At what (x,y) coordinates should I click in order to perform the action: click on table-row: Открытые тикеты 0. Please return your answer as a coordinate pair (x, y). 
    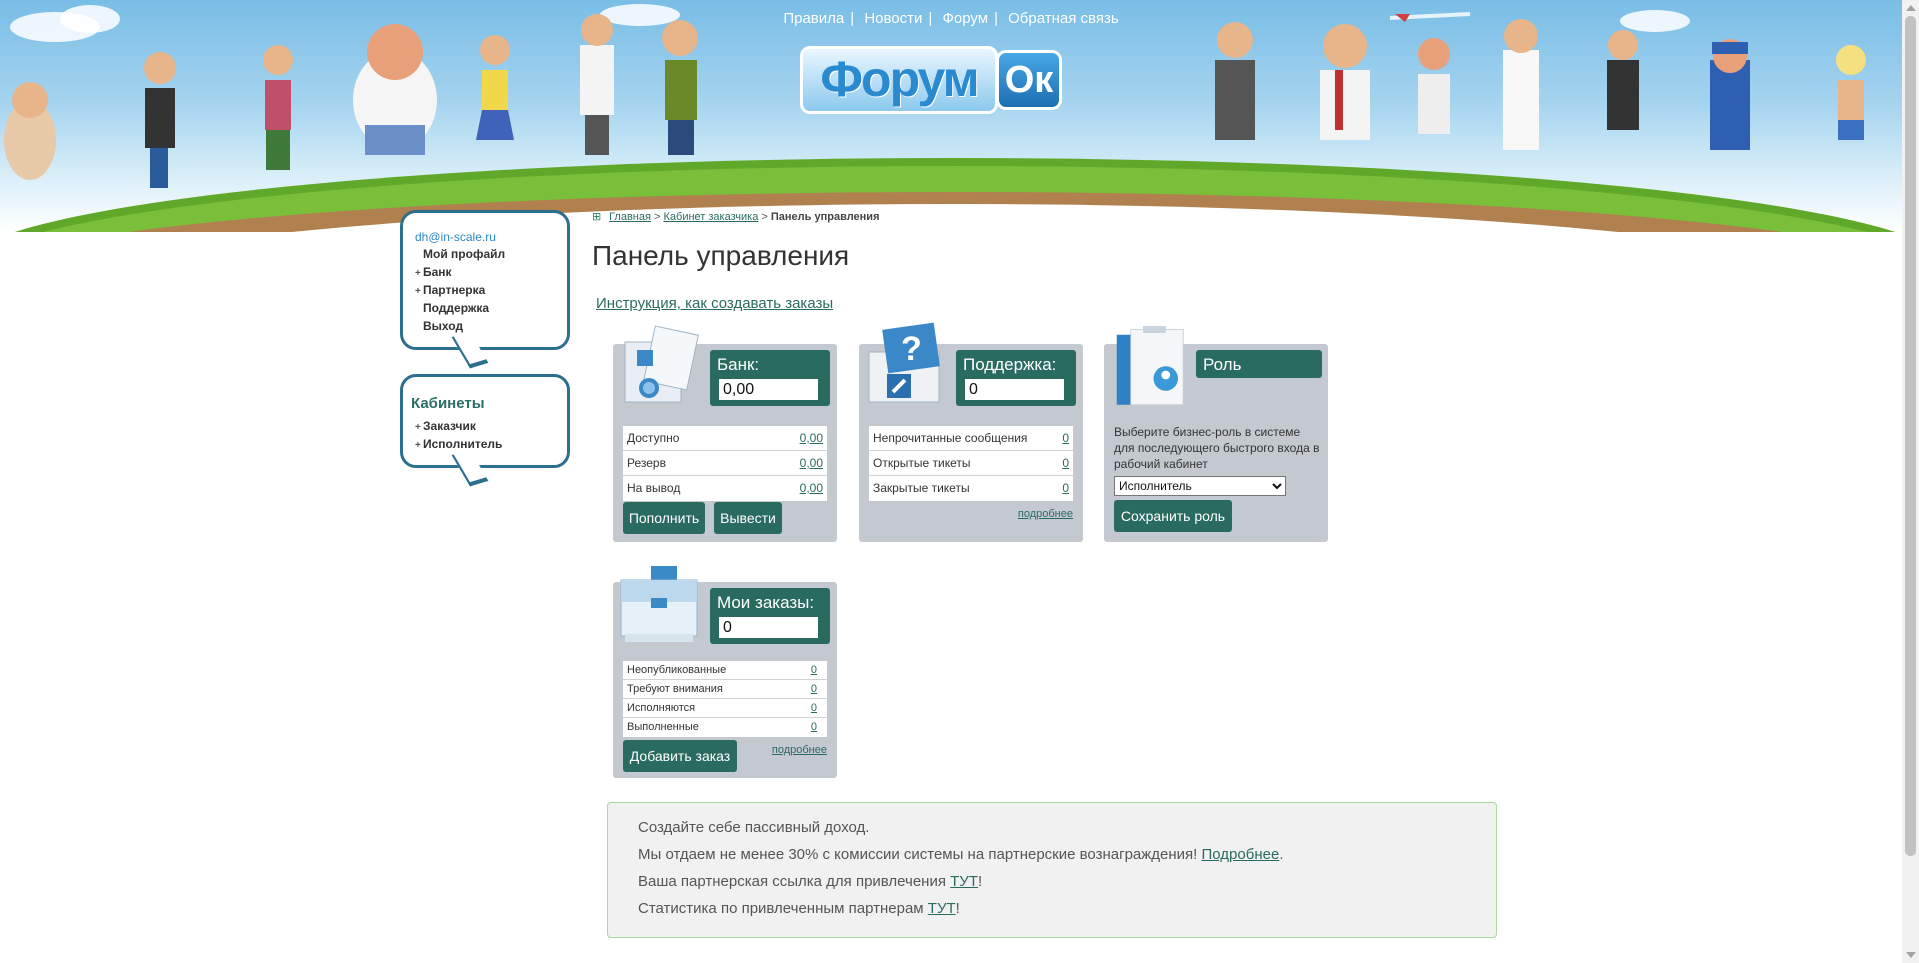
    Looking at the image, I should click on (971, 463).